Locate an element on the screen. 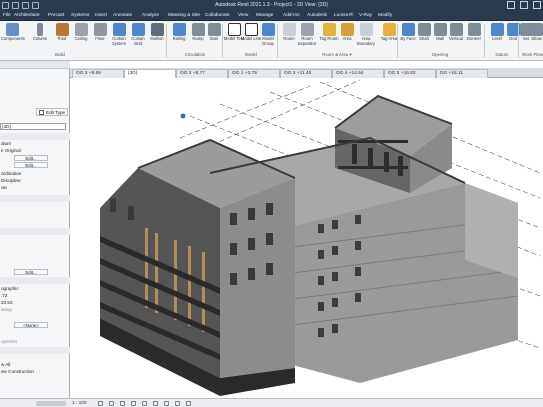 The width and height of the screenshot is (543, 407). phase-filter-button: <None> is located at coordinates (31, 325).